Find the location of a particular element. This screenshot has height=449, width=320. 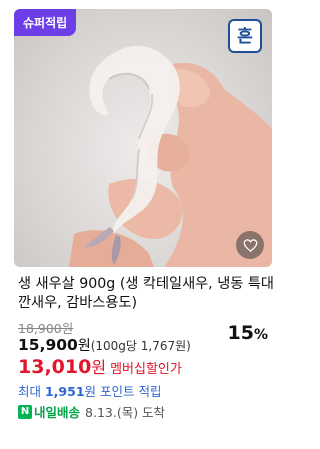

points-amount: 1,951 is located at coordinates (64, 391).